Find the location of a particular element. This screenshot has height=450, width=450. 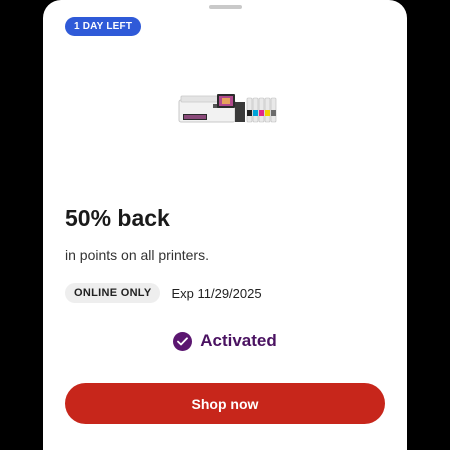

online-only-tag: ONLINE ONLY is located at coordinates (113, 293).